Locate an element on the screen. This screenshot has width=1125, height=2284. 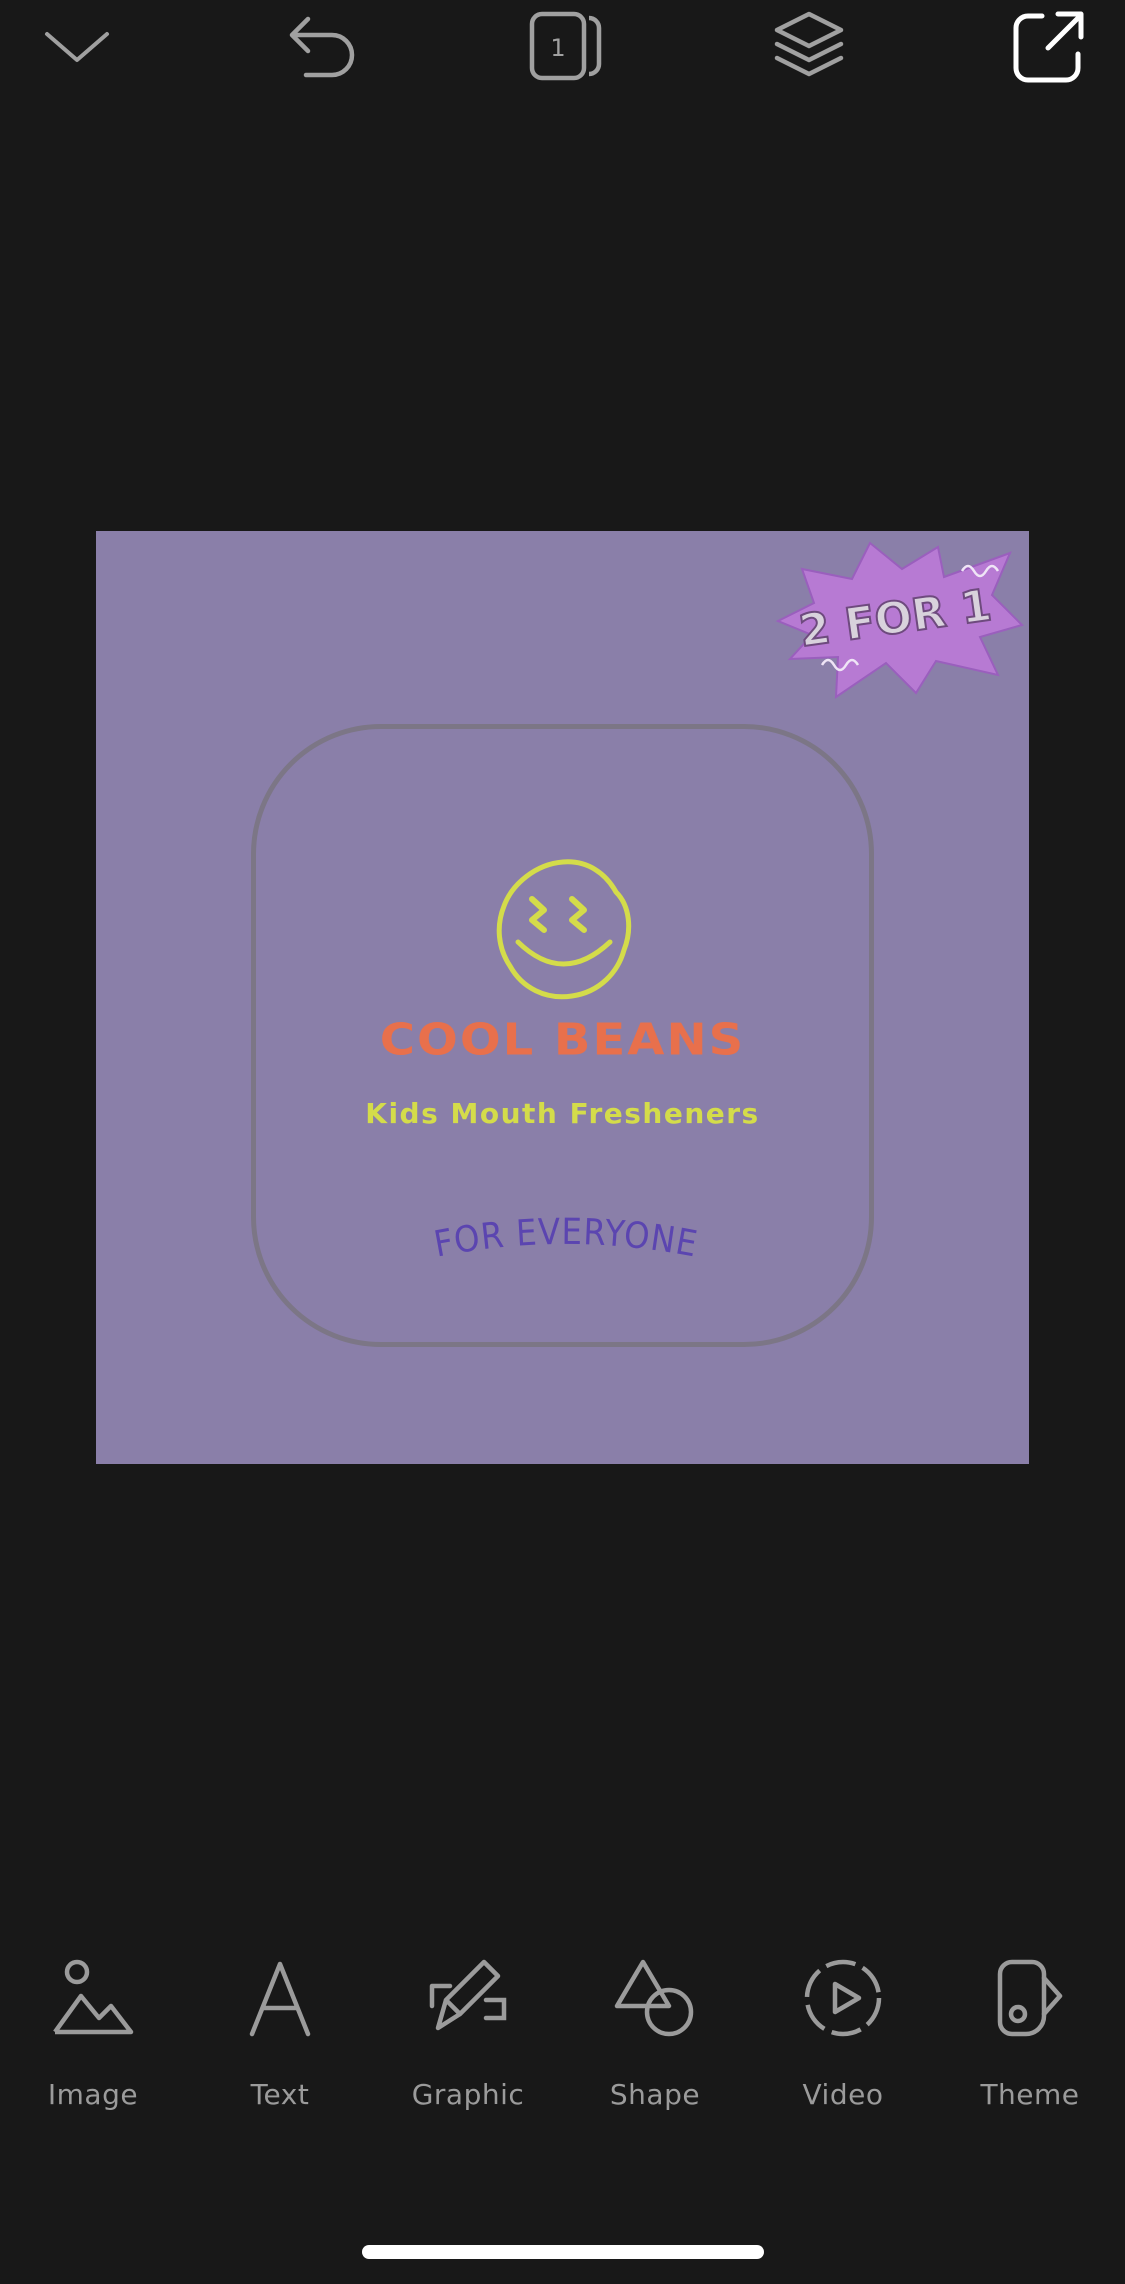
tool-theme: Theme is located at coordinates (1030, 2030).